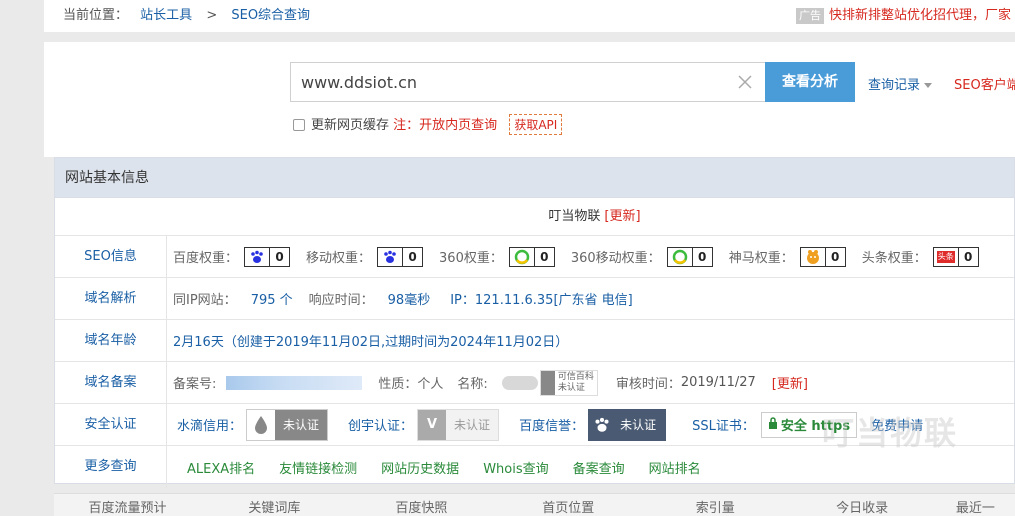 This screenshot has height=516, width=1015. Describe the element at coordinates (430, 384) in the screenshot. I see `nature-value: 个人` at that location.